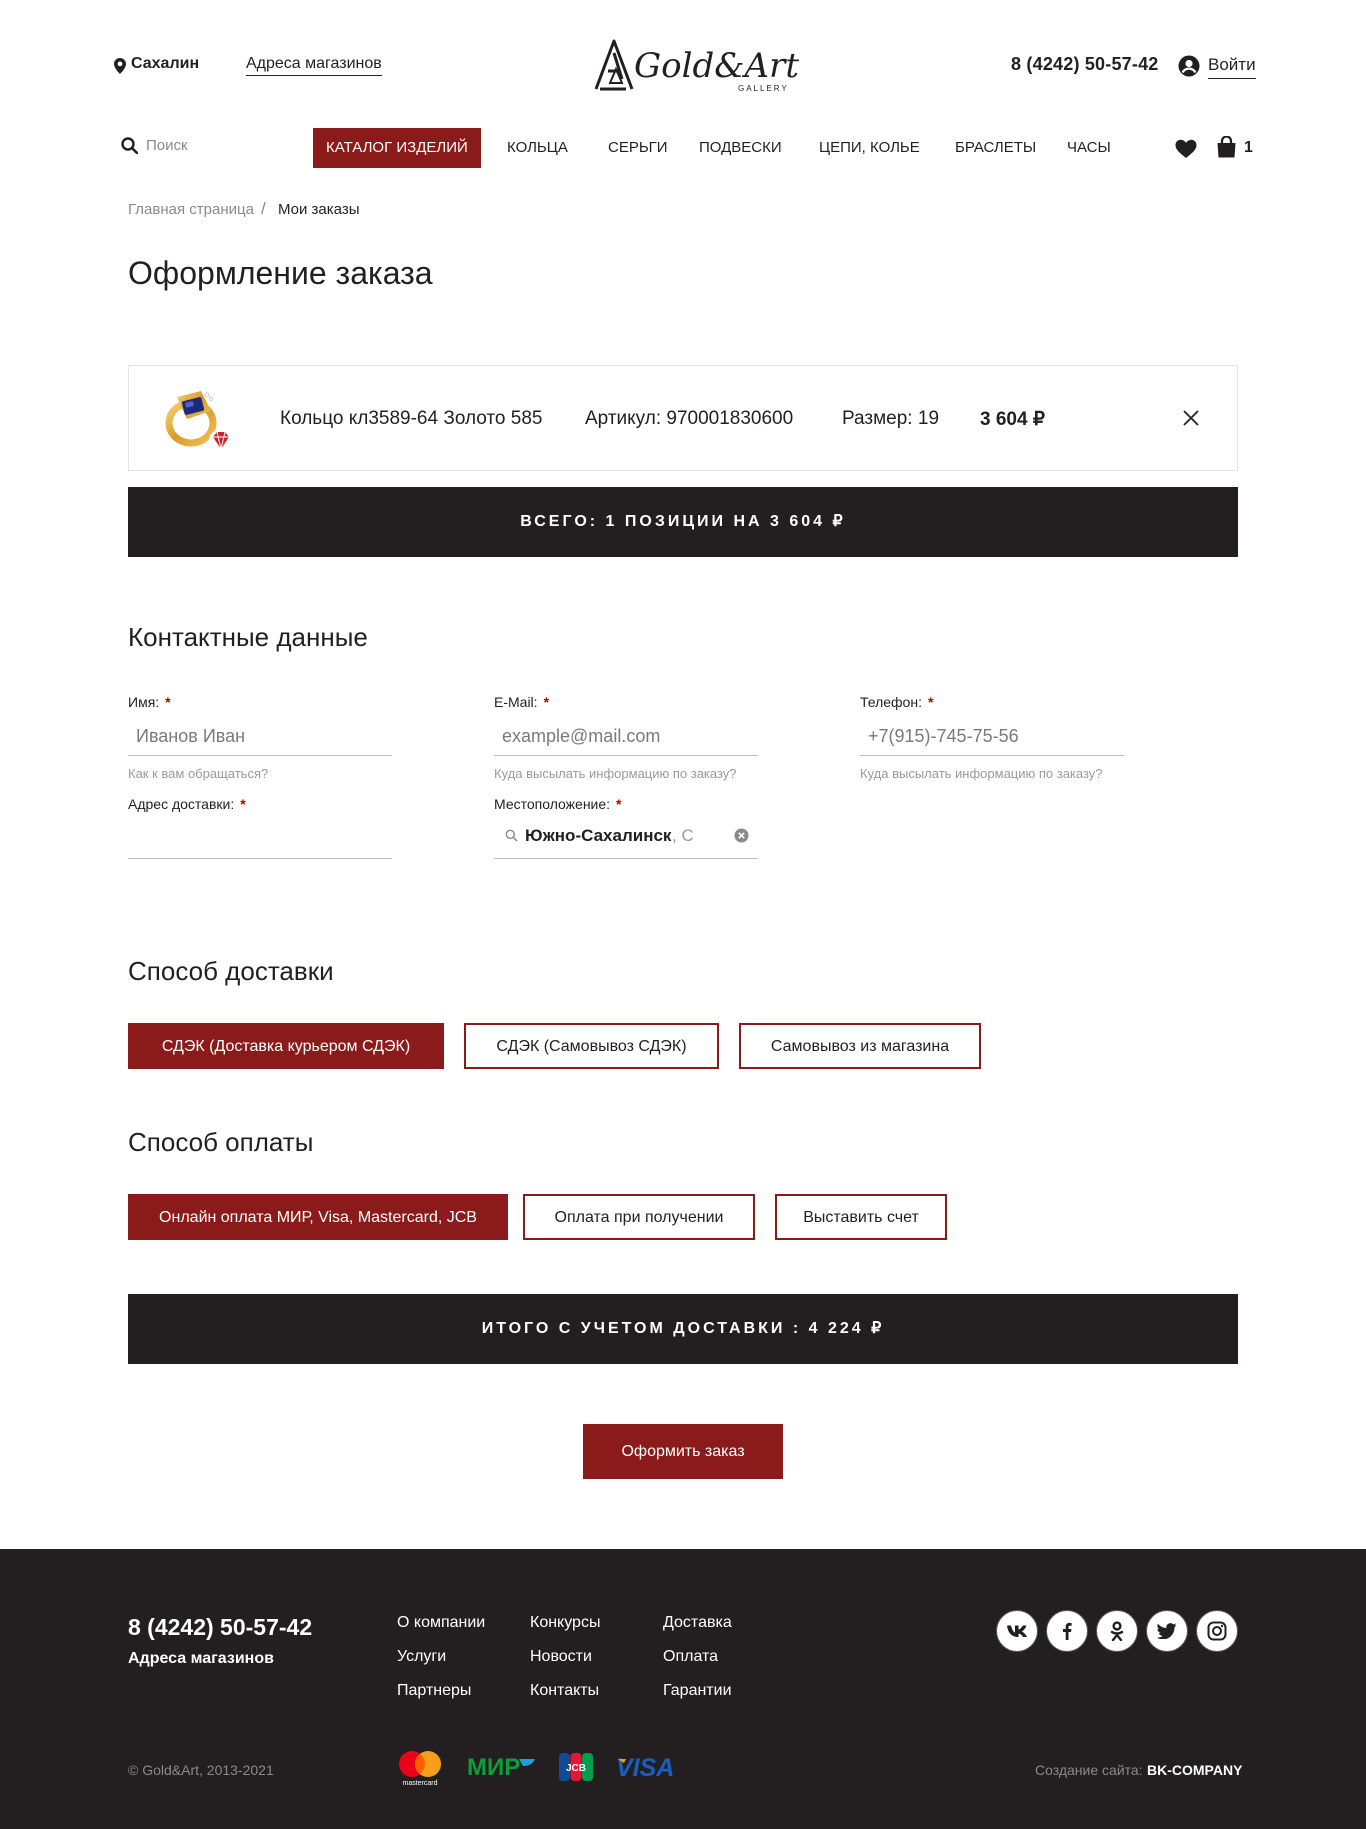 This screenshot has width=1366, height=1829. I want to click on phone-hint: Куда высылать информацию по заказу?, so click(981, 773).